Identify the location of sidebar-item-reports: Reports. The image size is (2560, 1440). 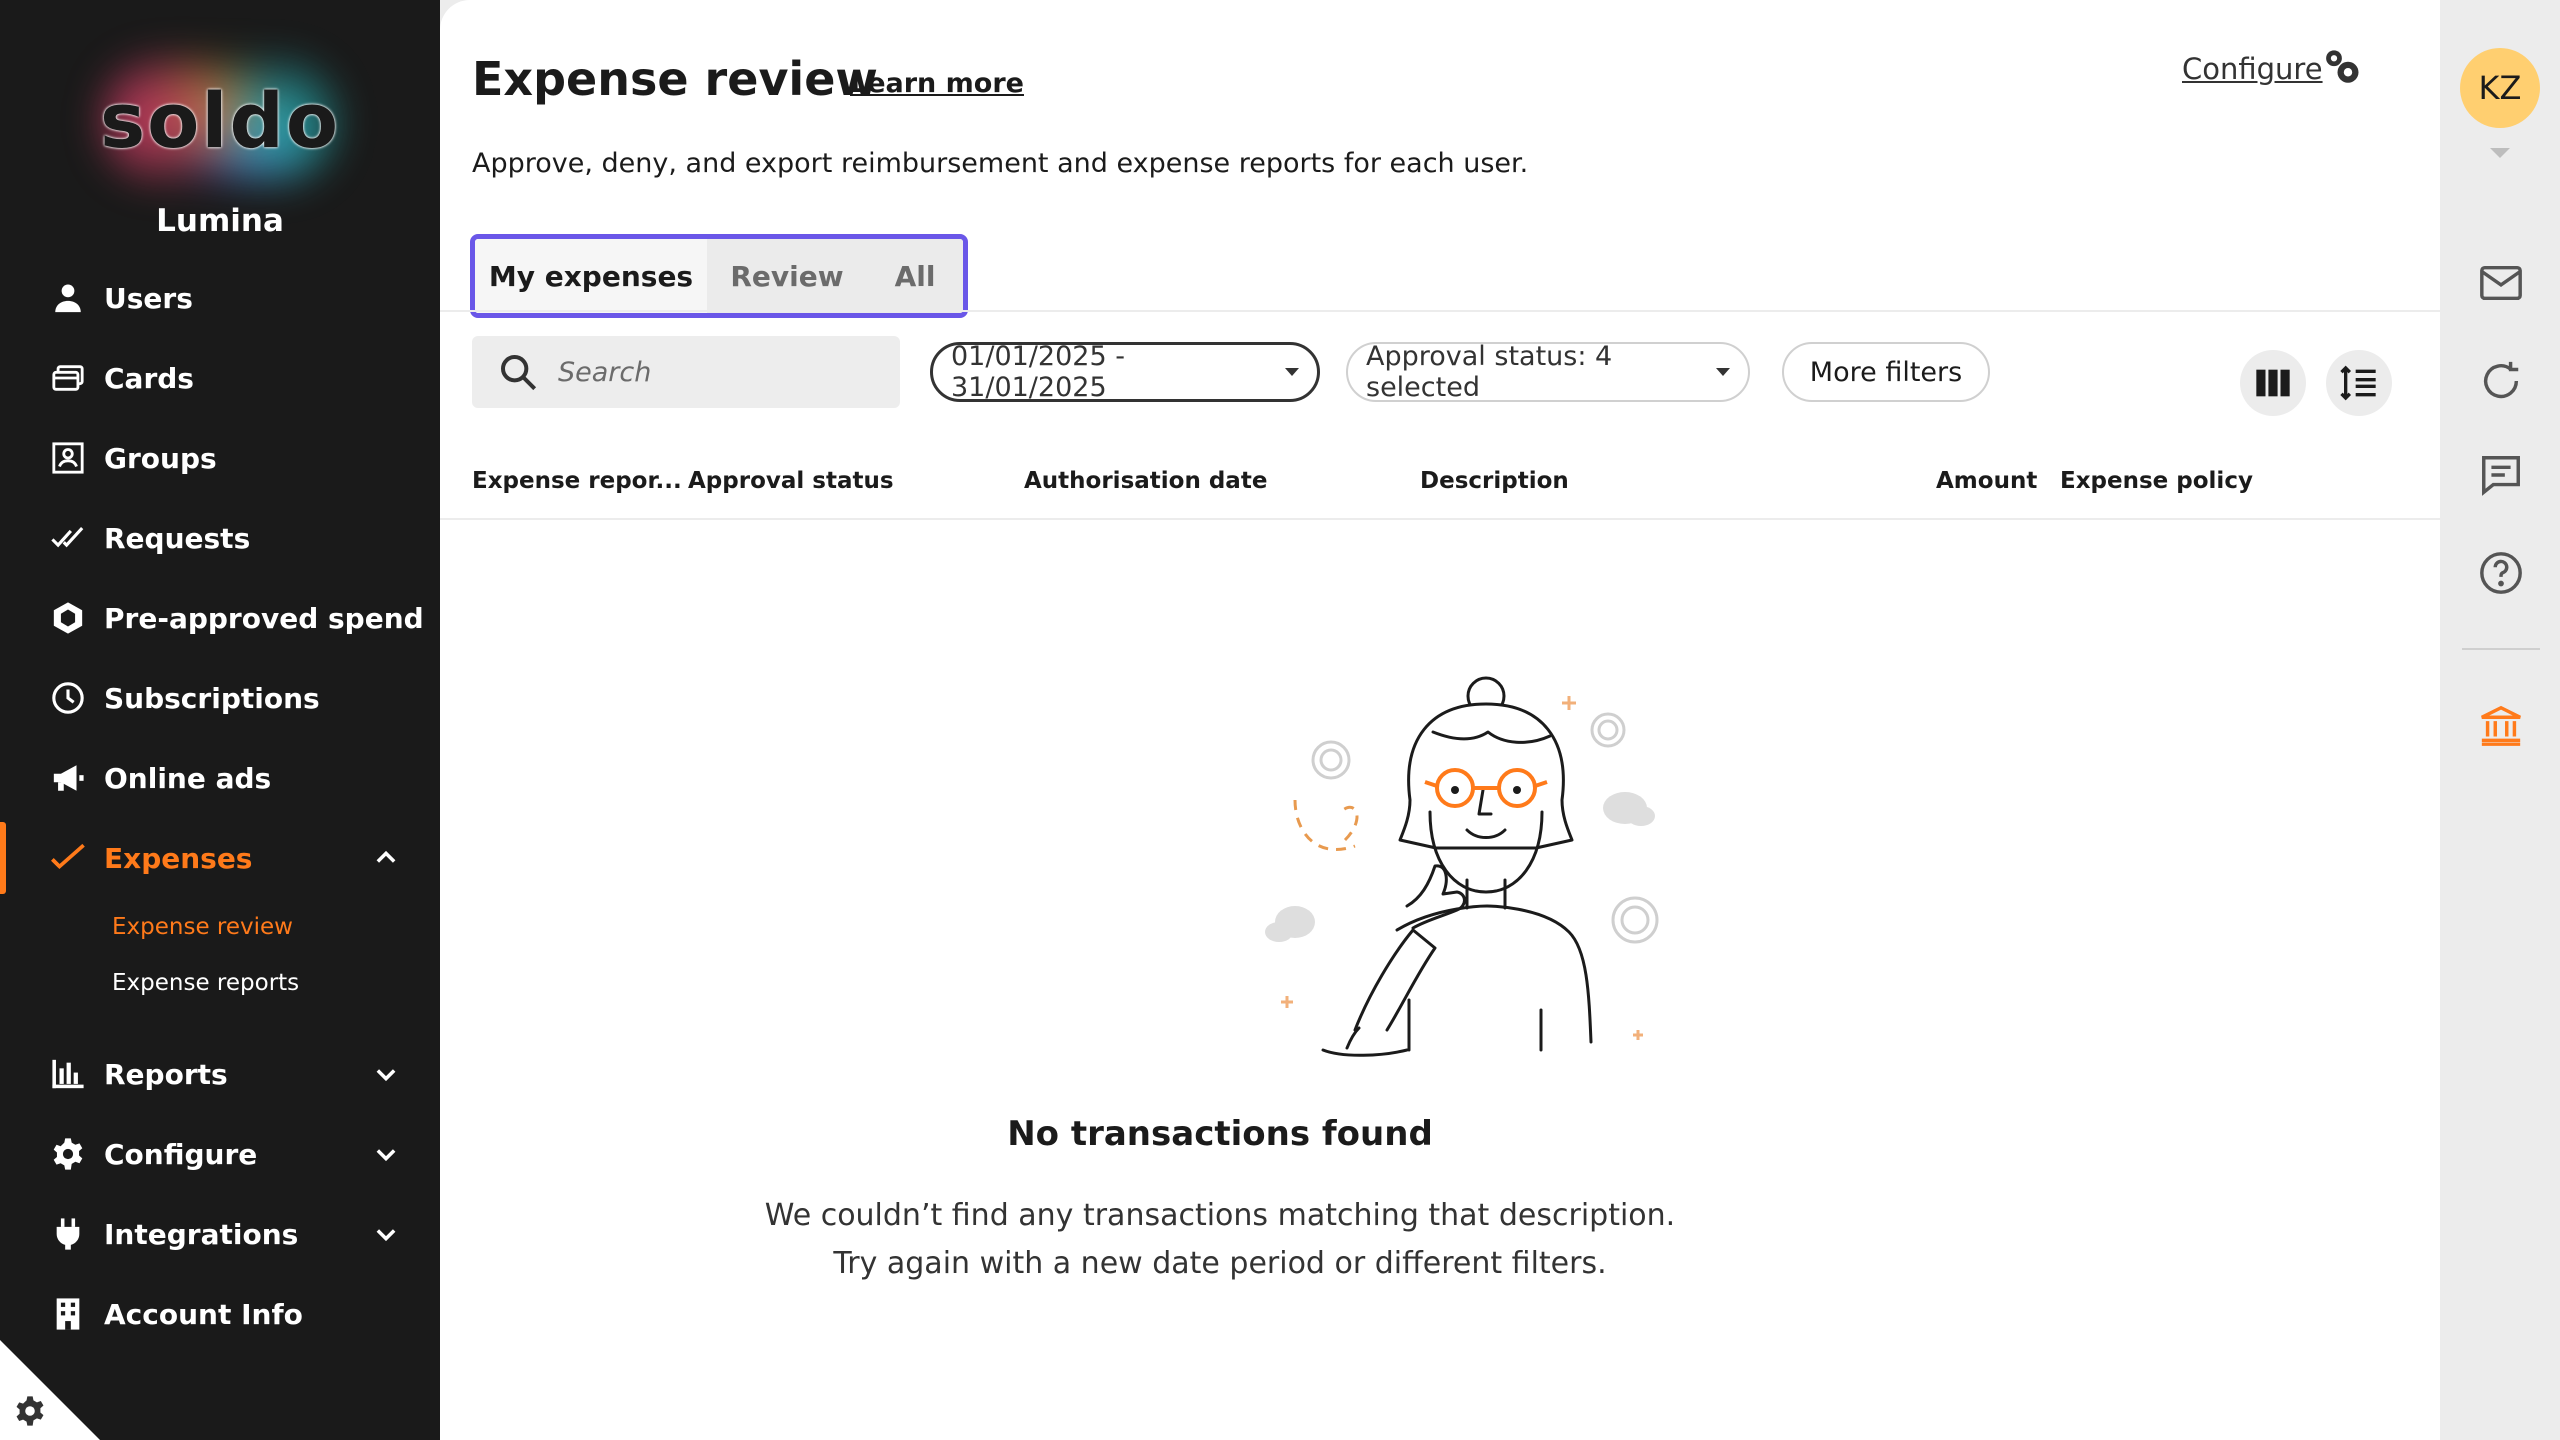
(220, 1074).